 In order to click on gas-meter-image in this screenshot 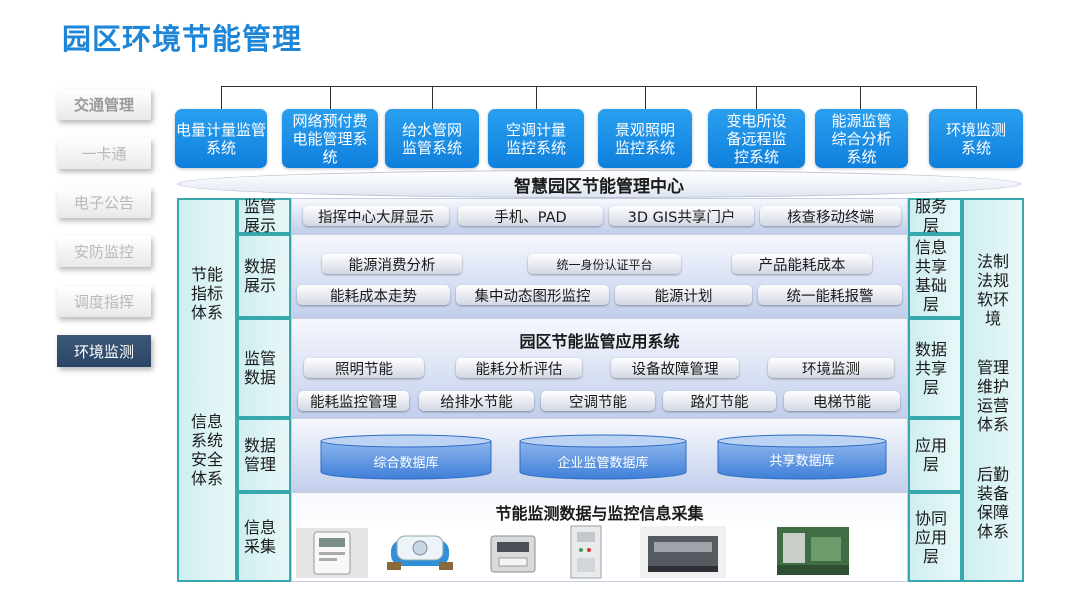, I will do `click(513, 554)`.